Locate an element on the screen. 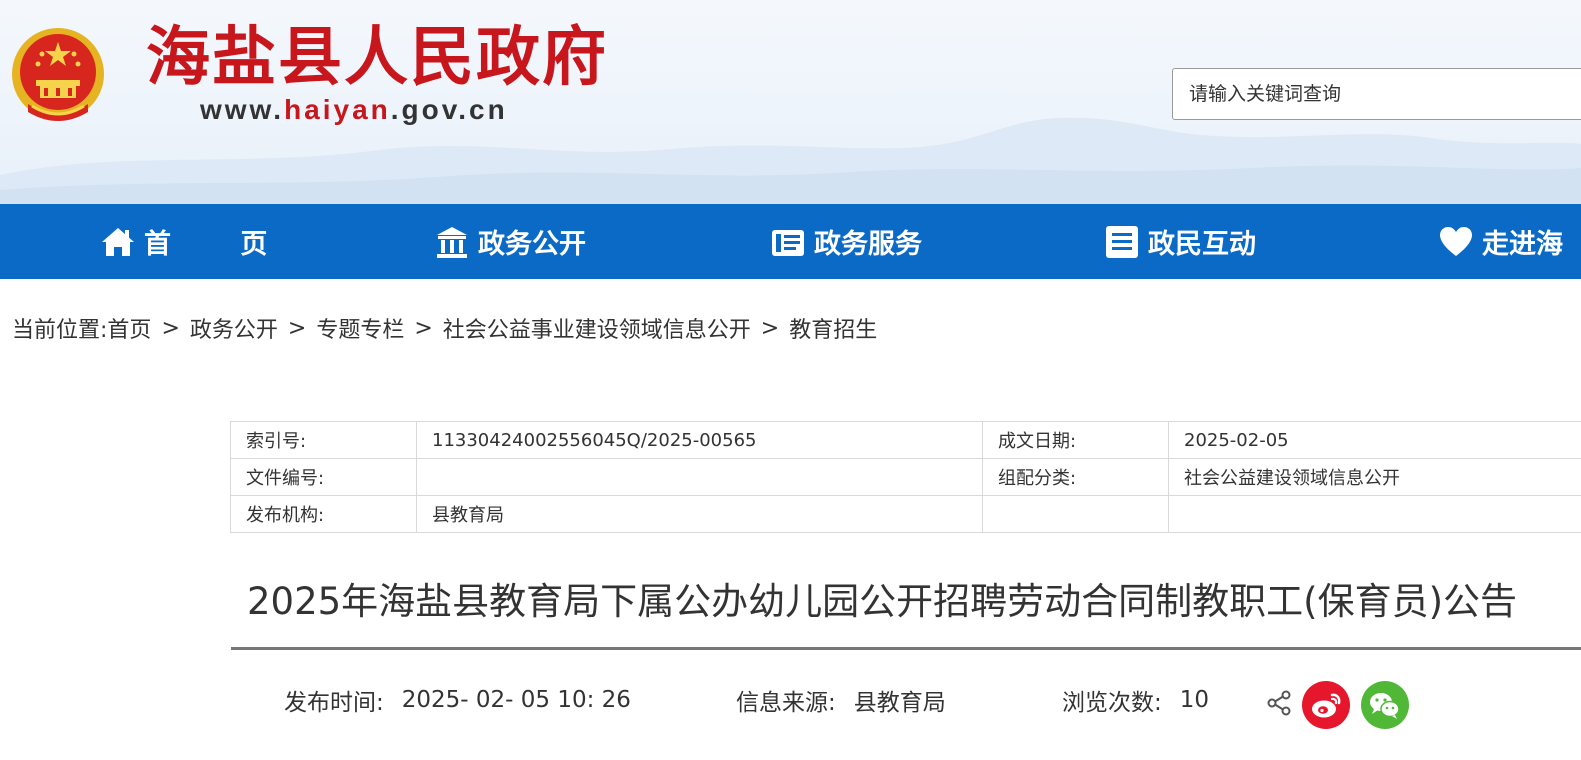 This screenshot has width=1581, height=760. publish-time-value: 2025- 02- 05 10: 26 is located at coordinates (516, 700).